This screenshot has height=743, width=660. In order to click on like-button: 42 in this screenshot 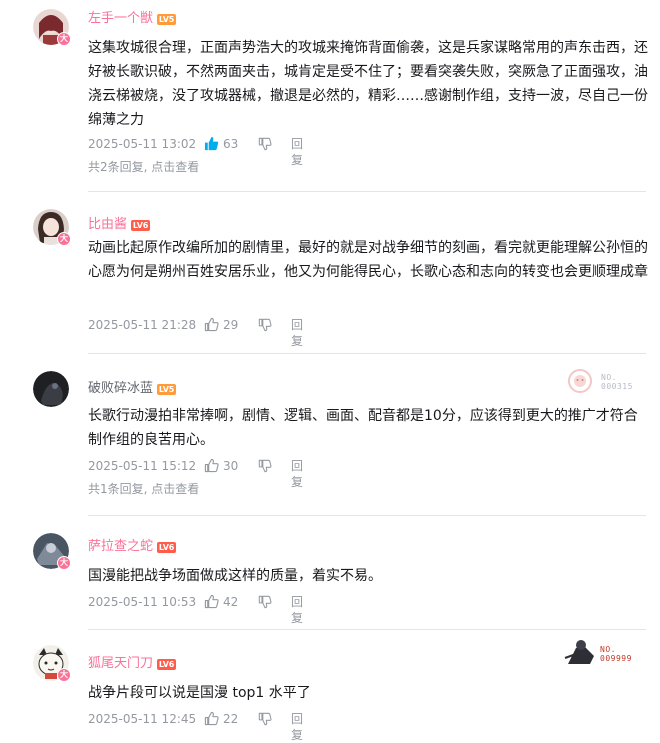, I will do `click(221, 602)`.